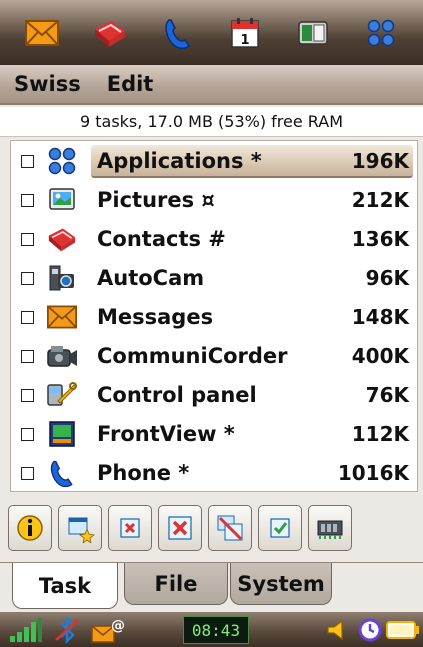  I want to click on signal-icon, so click(26, 630).